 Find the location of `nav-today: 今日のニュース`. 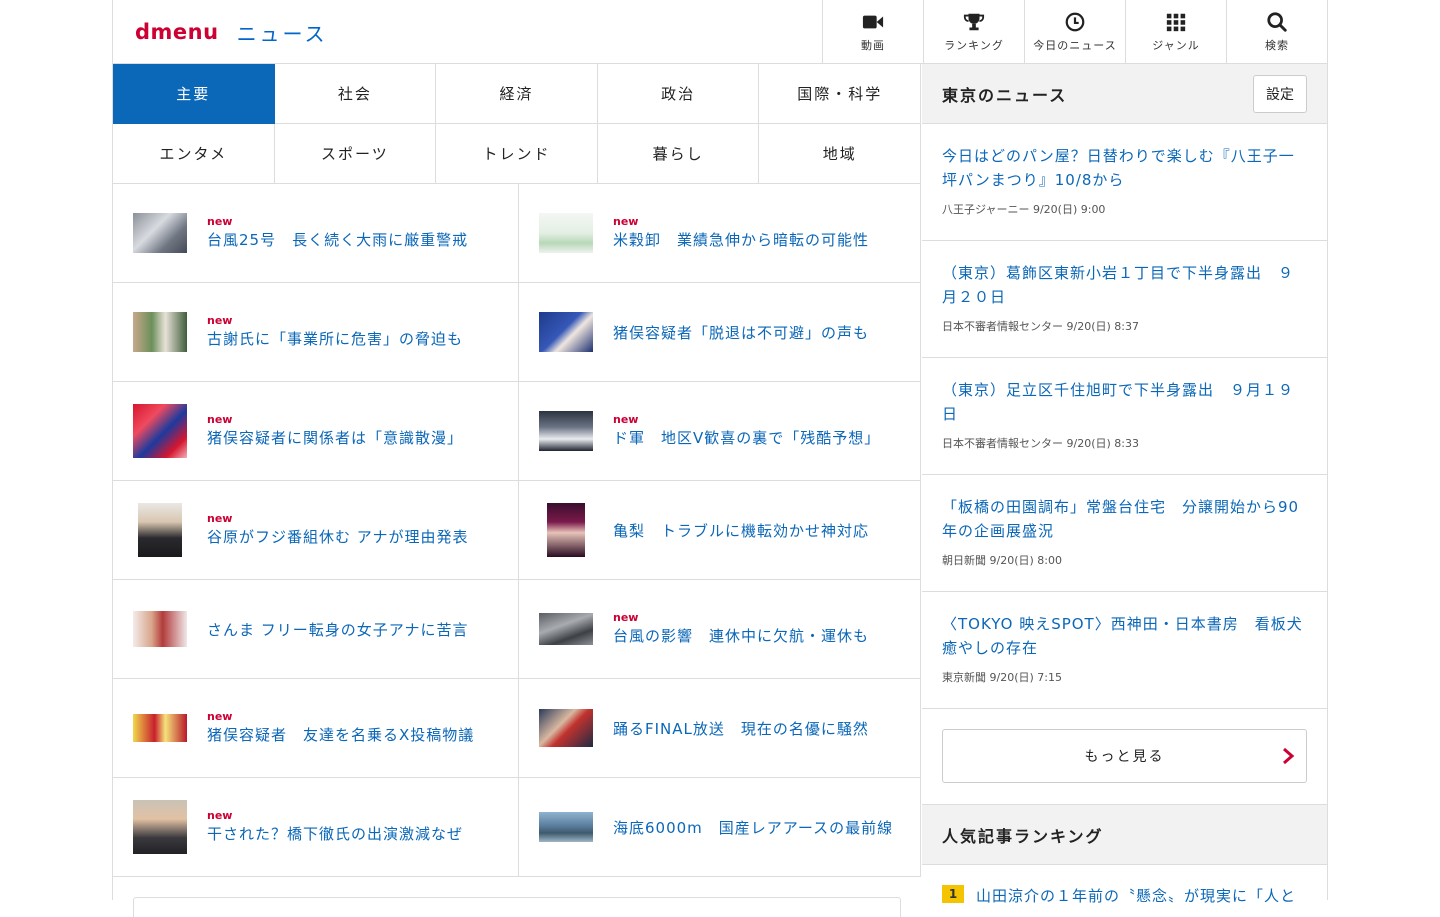

nav-today: 今日のニュース is located at coordinates (1074, 31).